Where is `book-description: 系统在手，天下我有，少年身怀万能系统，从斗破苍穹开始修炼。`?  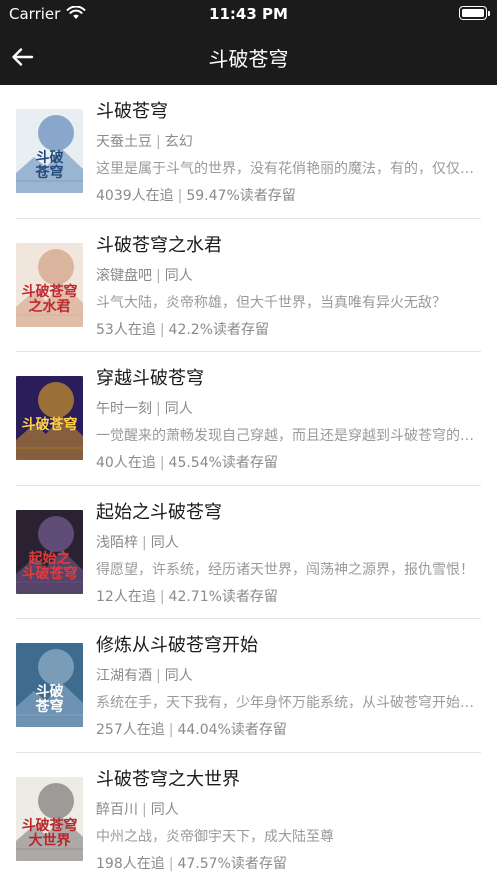
book-description: 系统在手，天下我有，少年身怀万能系统，从斗破苍穹开始修炼。 is located at coordinates (287, 703).